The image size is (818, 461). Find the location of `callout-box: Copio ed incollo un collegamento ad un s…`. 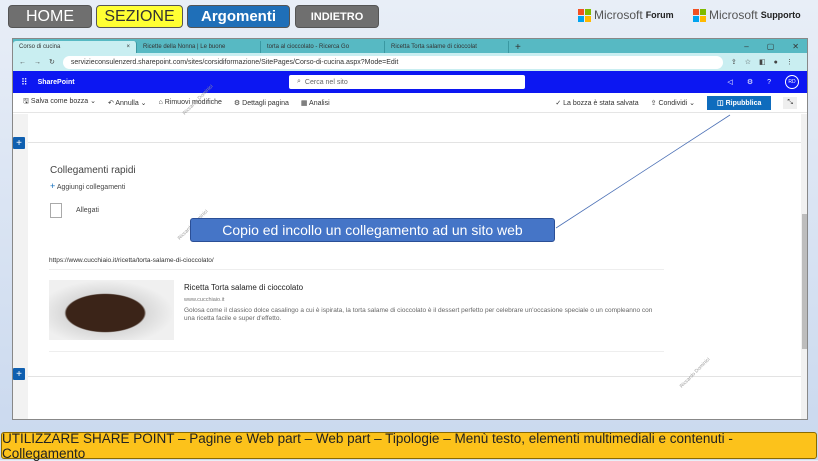

callout-box: Copio ed incollo un collegamento ad un s… is located at coordinates (372, 230).